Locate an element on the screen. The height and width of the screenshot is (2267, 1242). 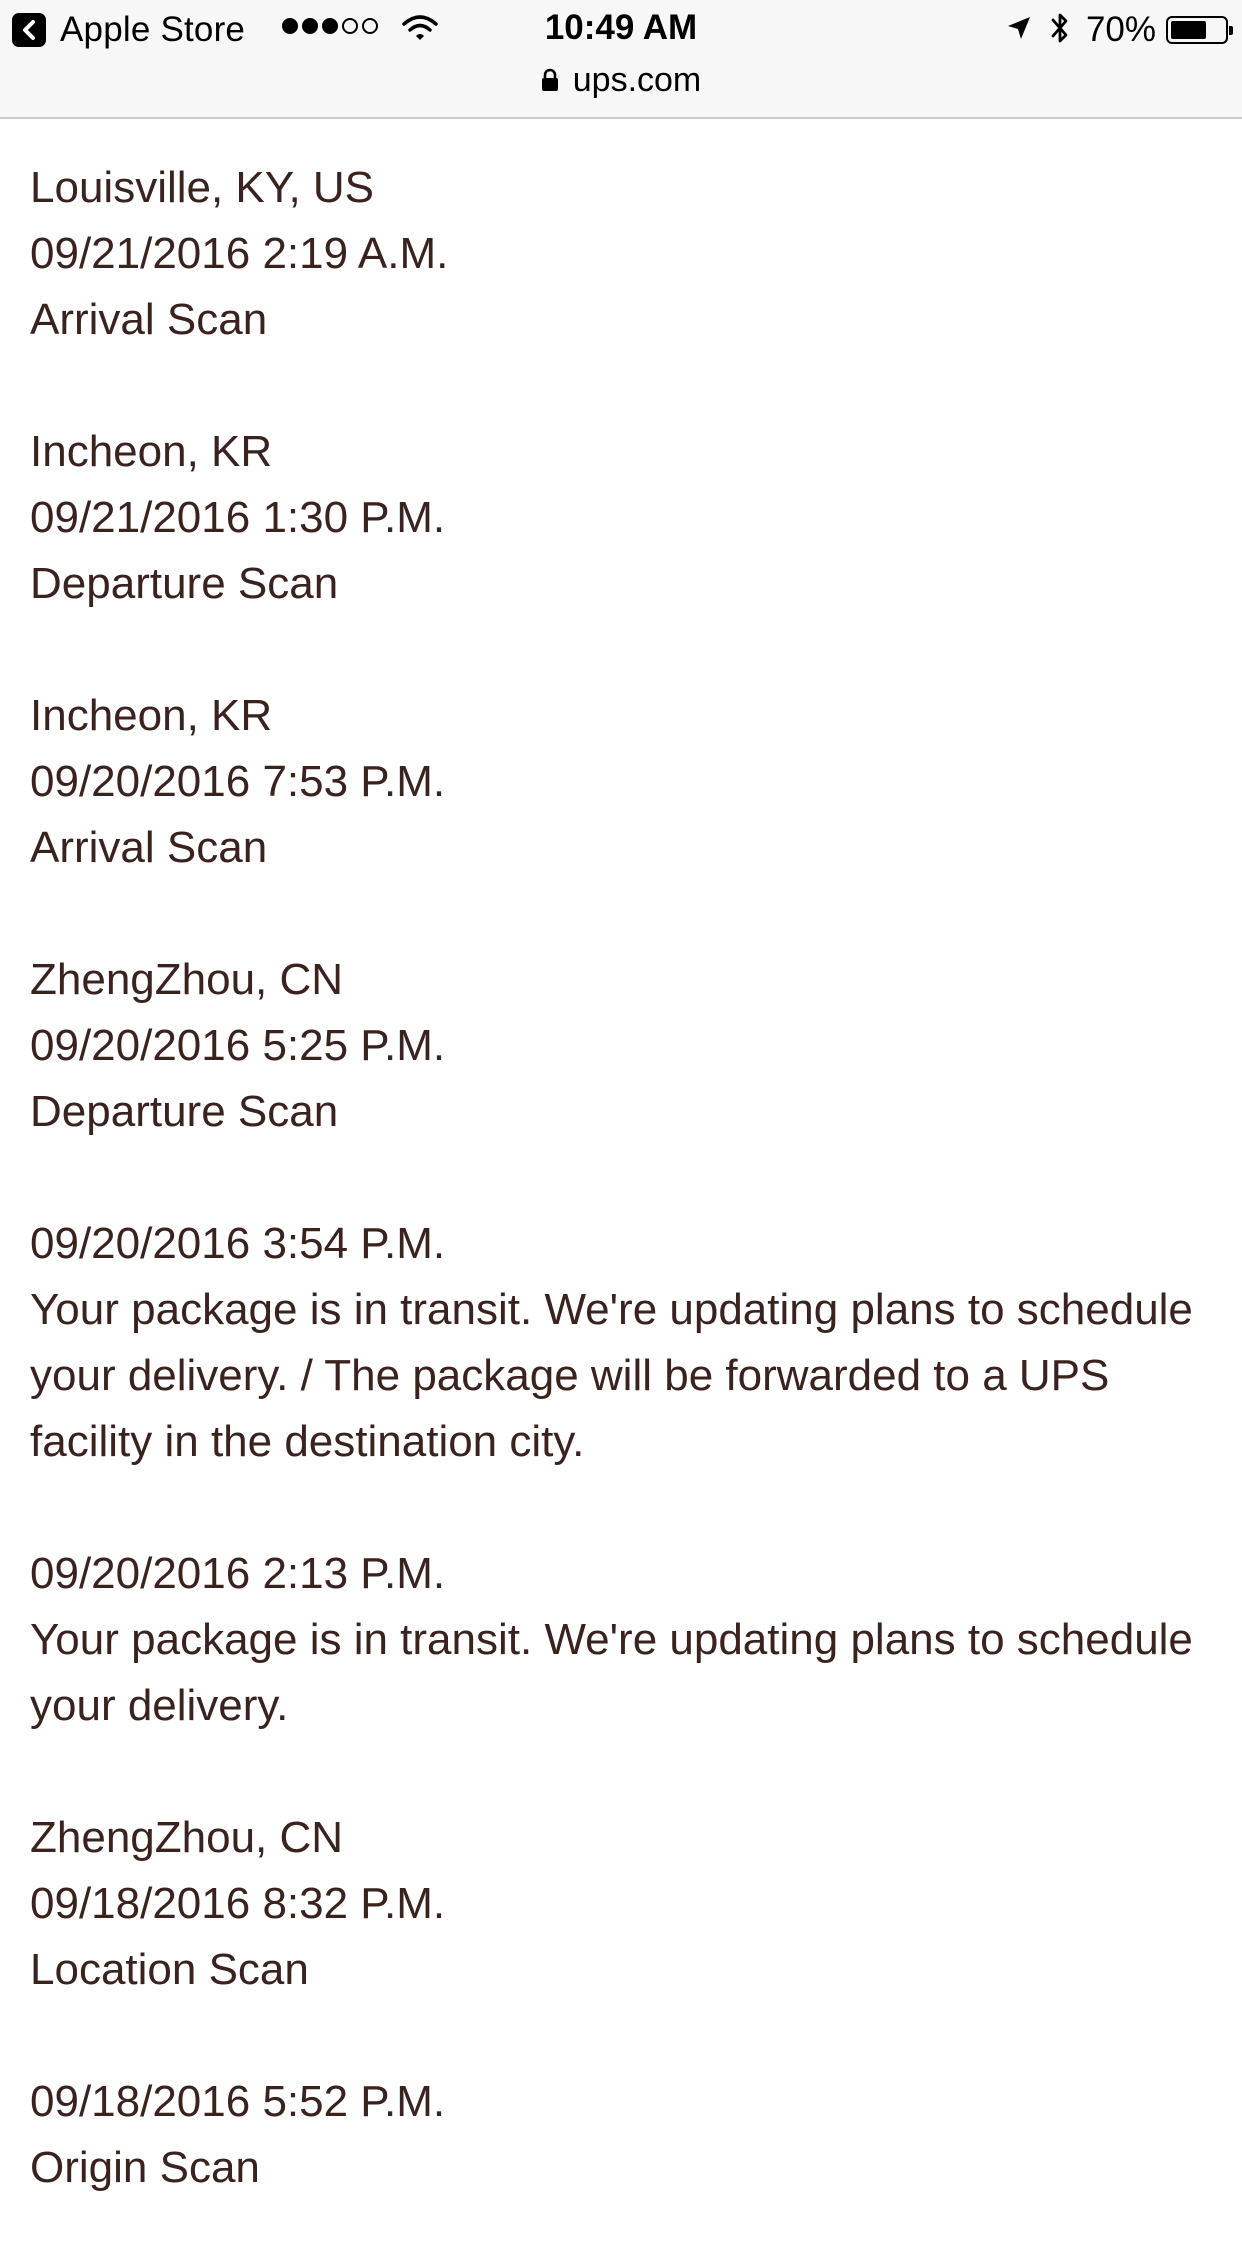
battery-percent: 70% is located at coordinates (1120, 29).